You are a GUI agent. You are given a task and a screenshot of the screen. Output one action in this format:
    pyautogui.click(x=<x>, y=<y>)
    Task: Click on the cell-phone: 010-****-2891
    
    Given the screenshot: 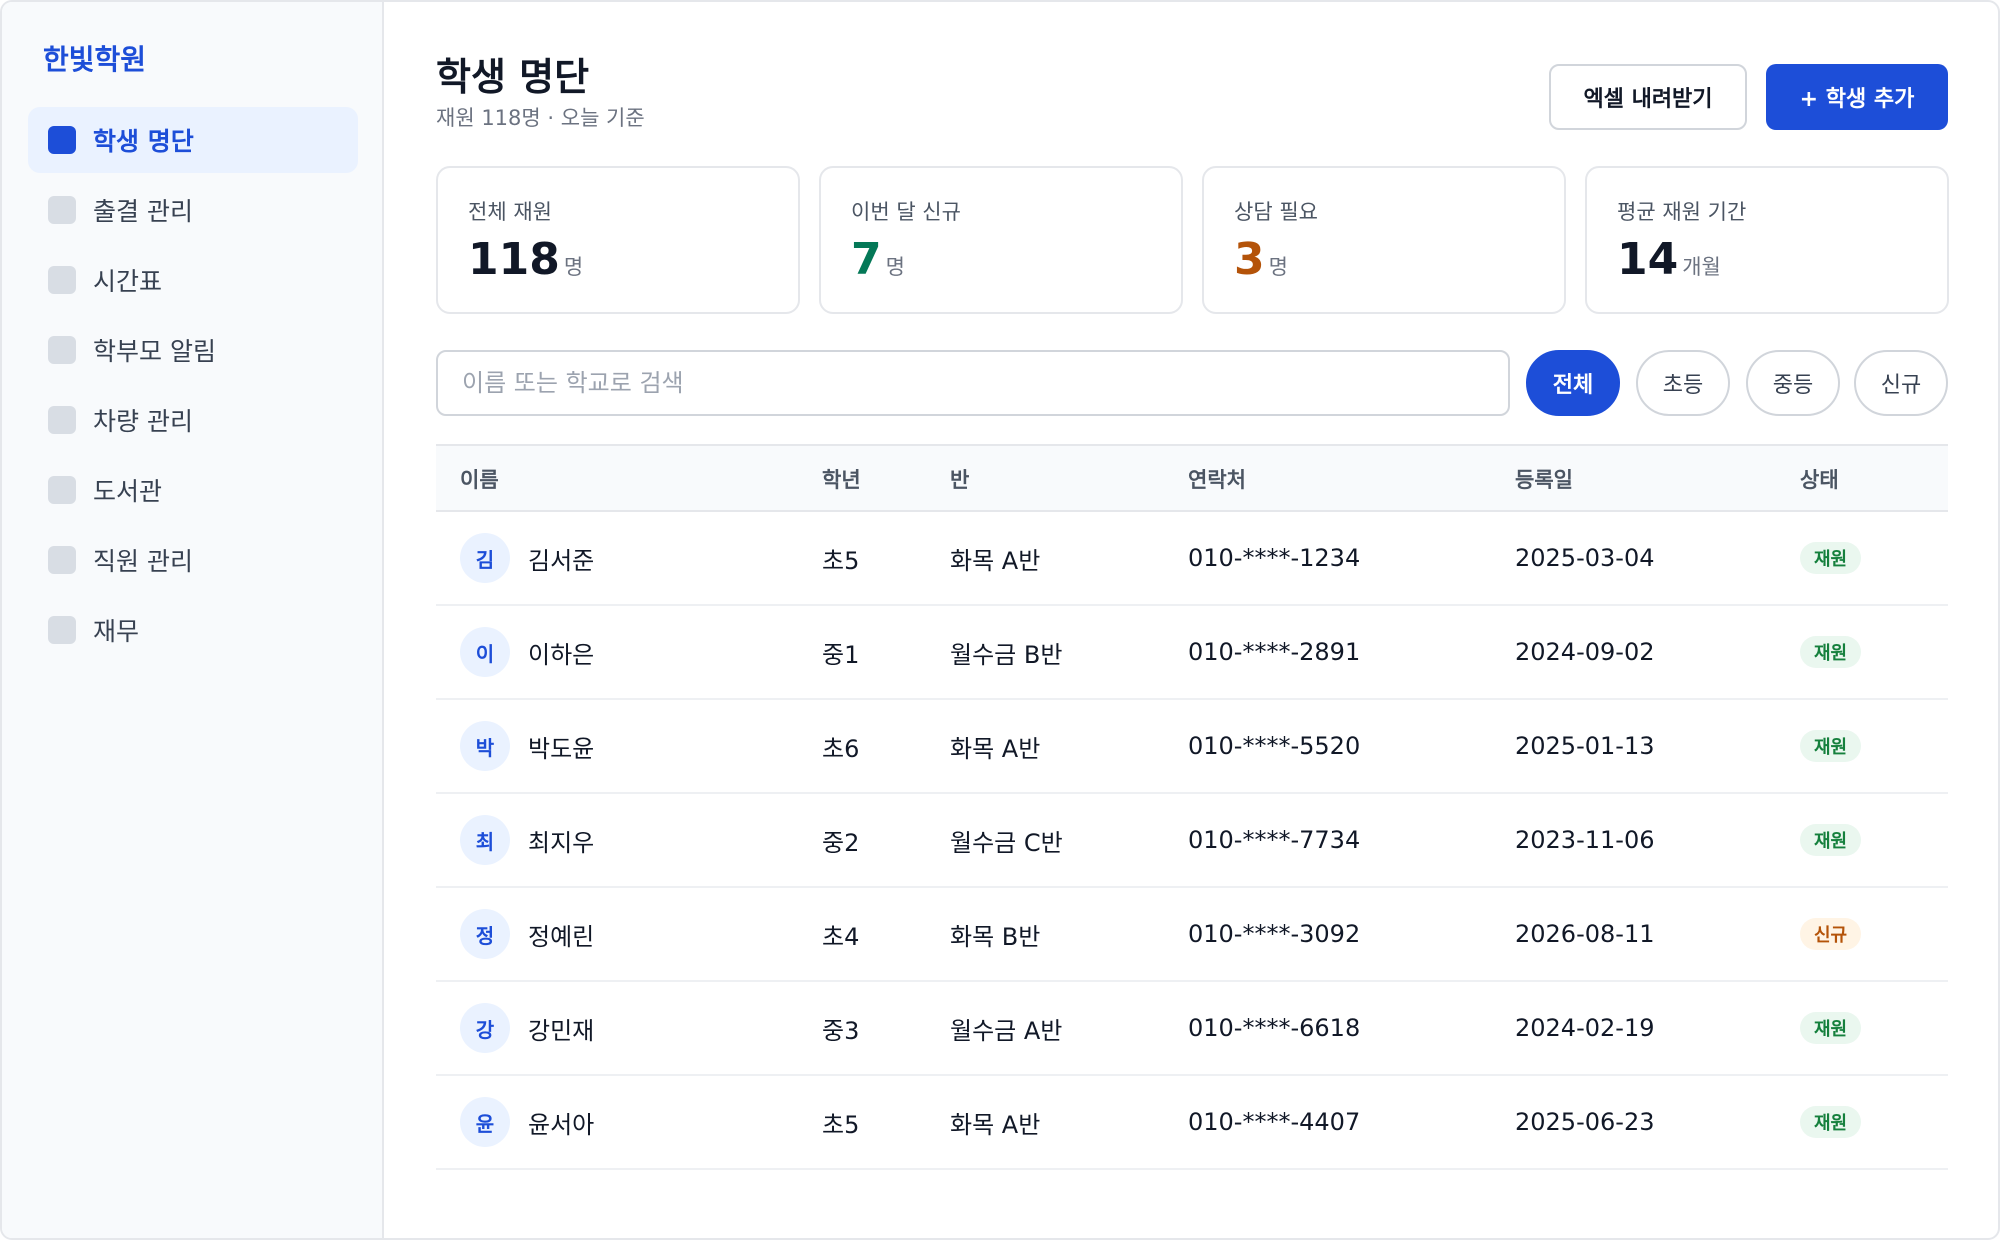 What is the action you would take?
    pyautogui.click(x=1274, y=652)
    